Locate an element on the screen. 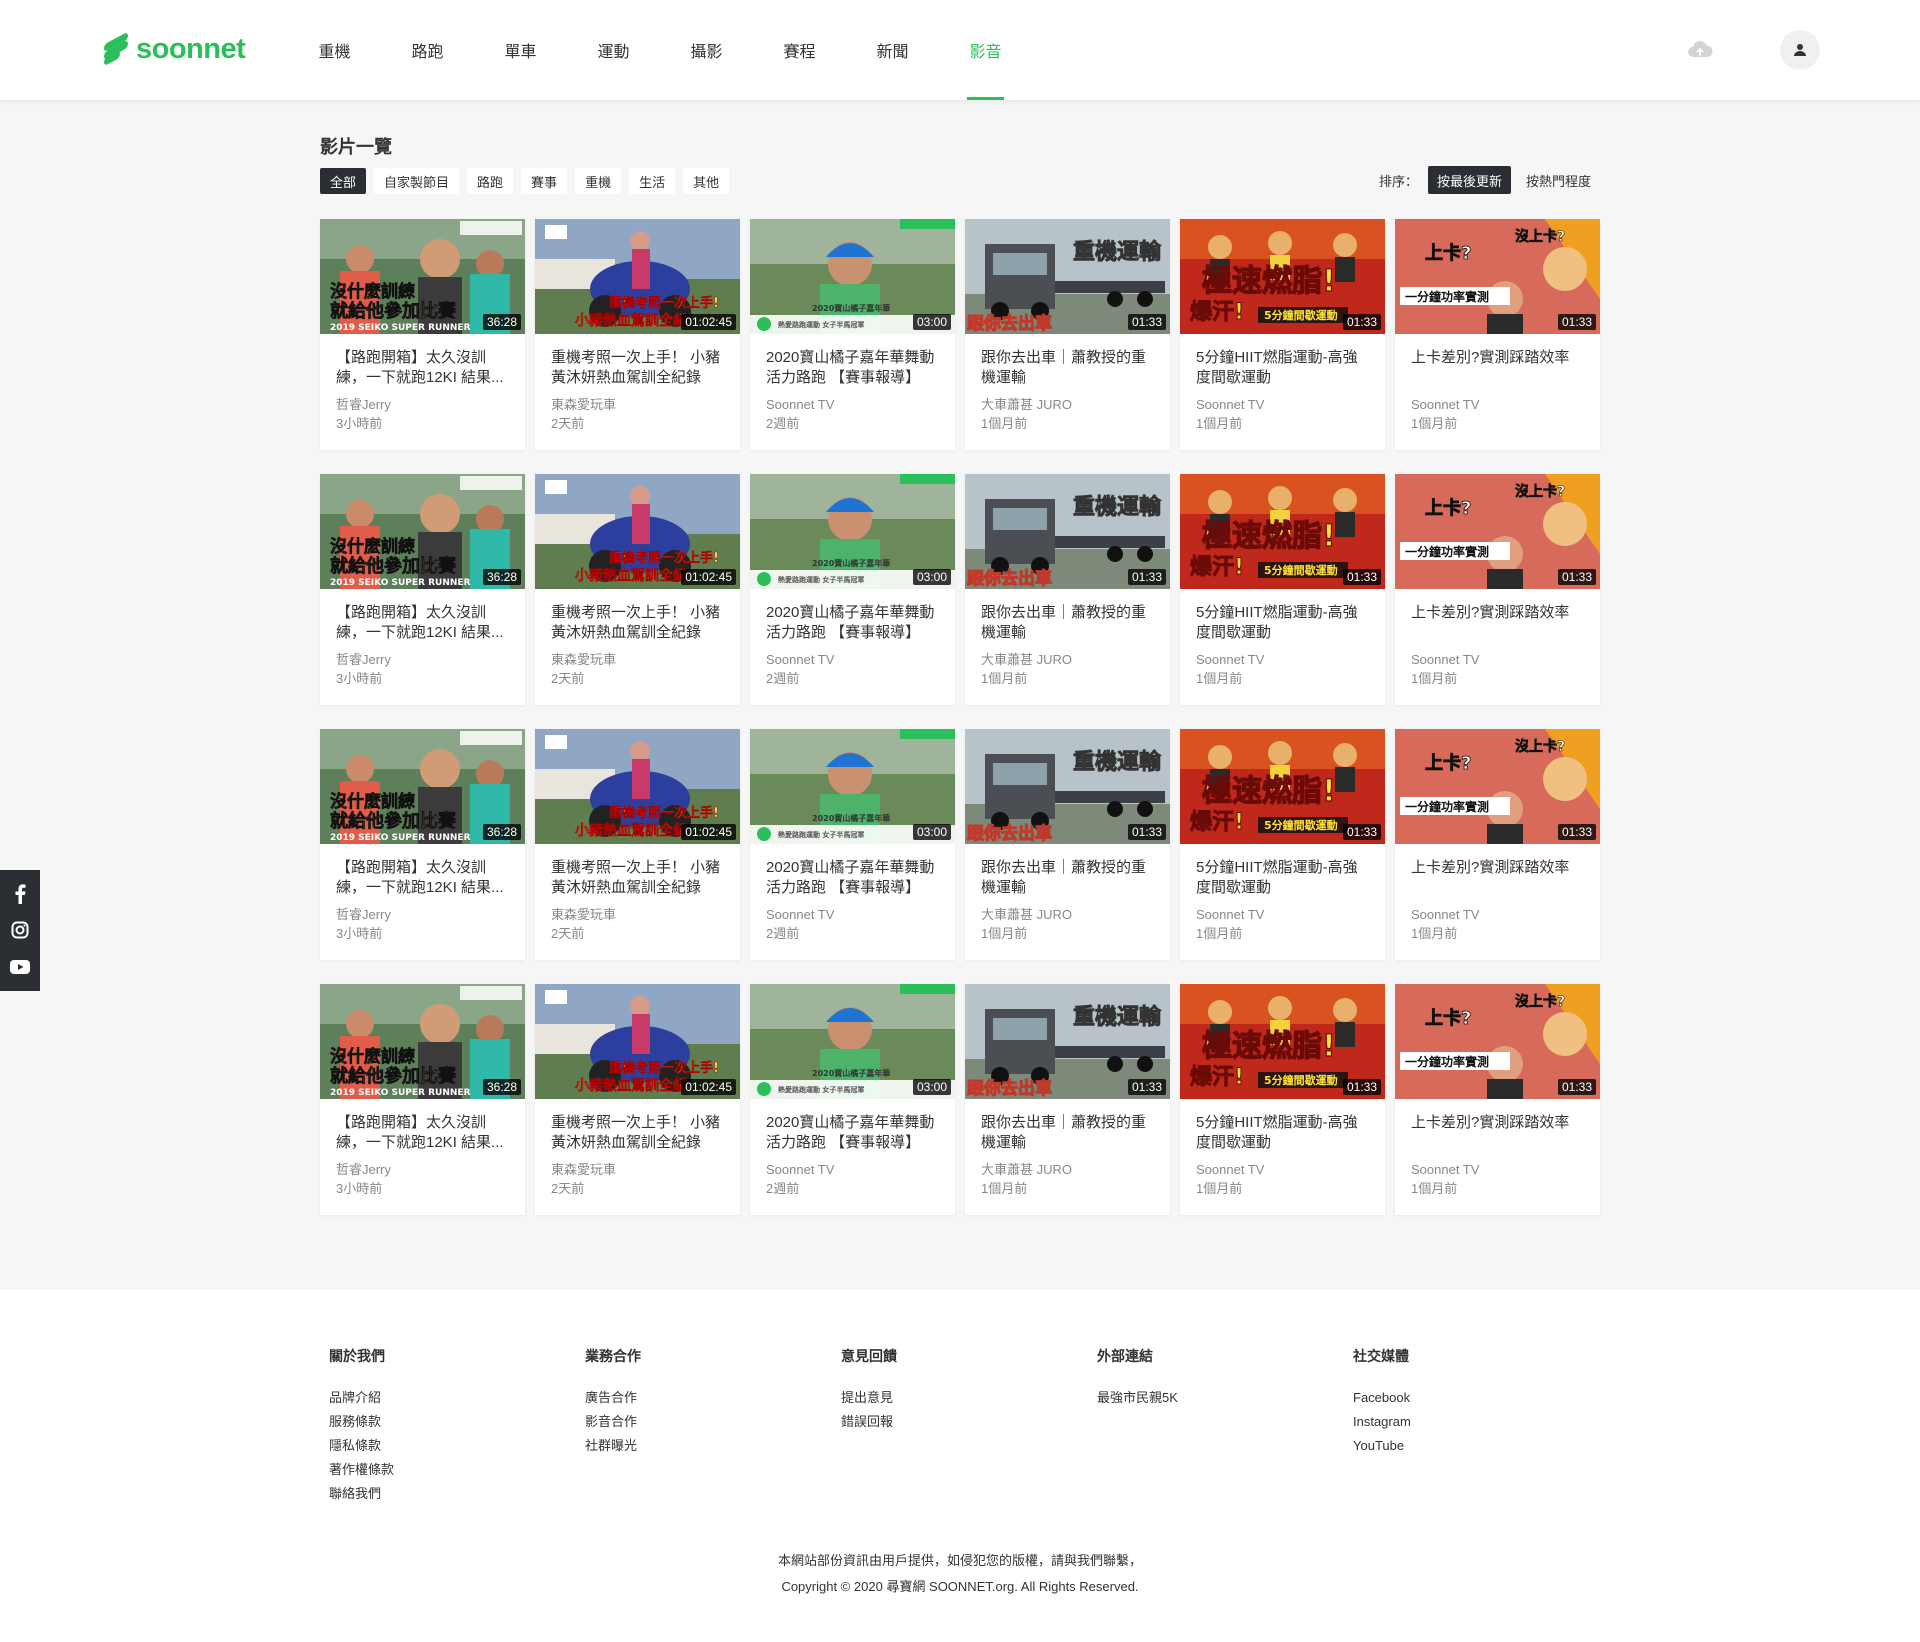 This screenshot has height=1642, width=1920. footer-link: 品牌介紹 is located at coordinates (457, 1398).